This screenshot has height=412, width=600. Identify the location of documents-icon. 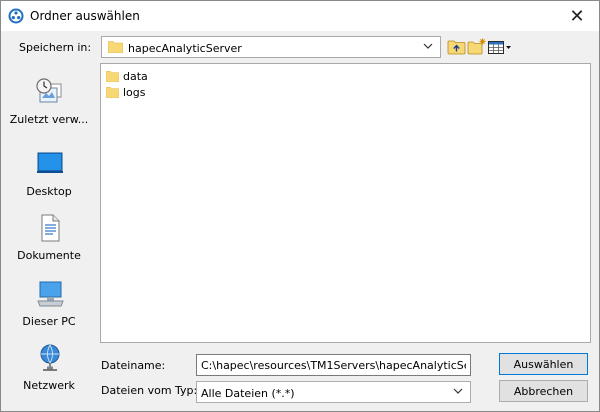
(50, 228).